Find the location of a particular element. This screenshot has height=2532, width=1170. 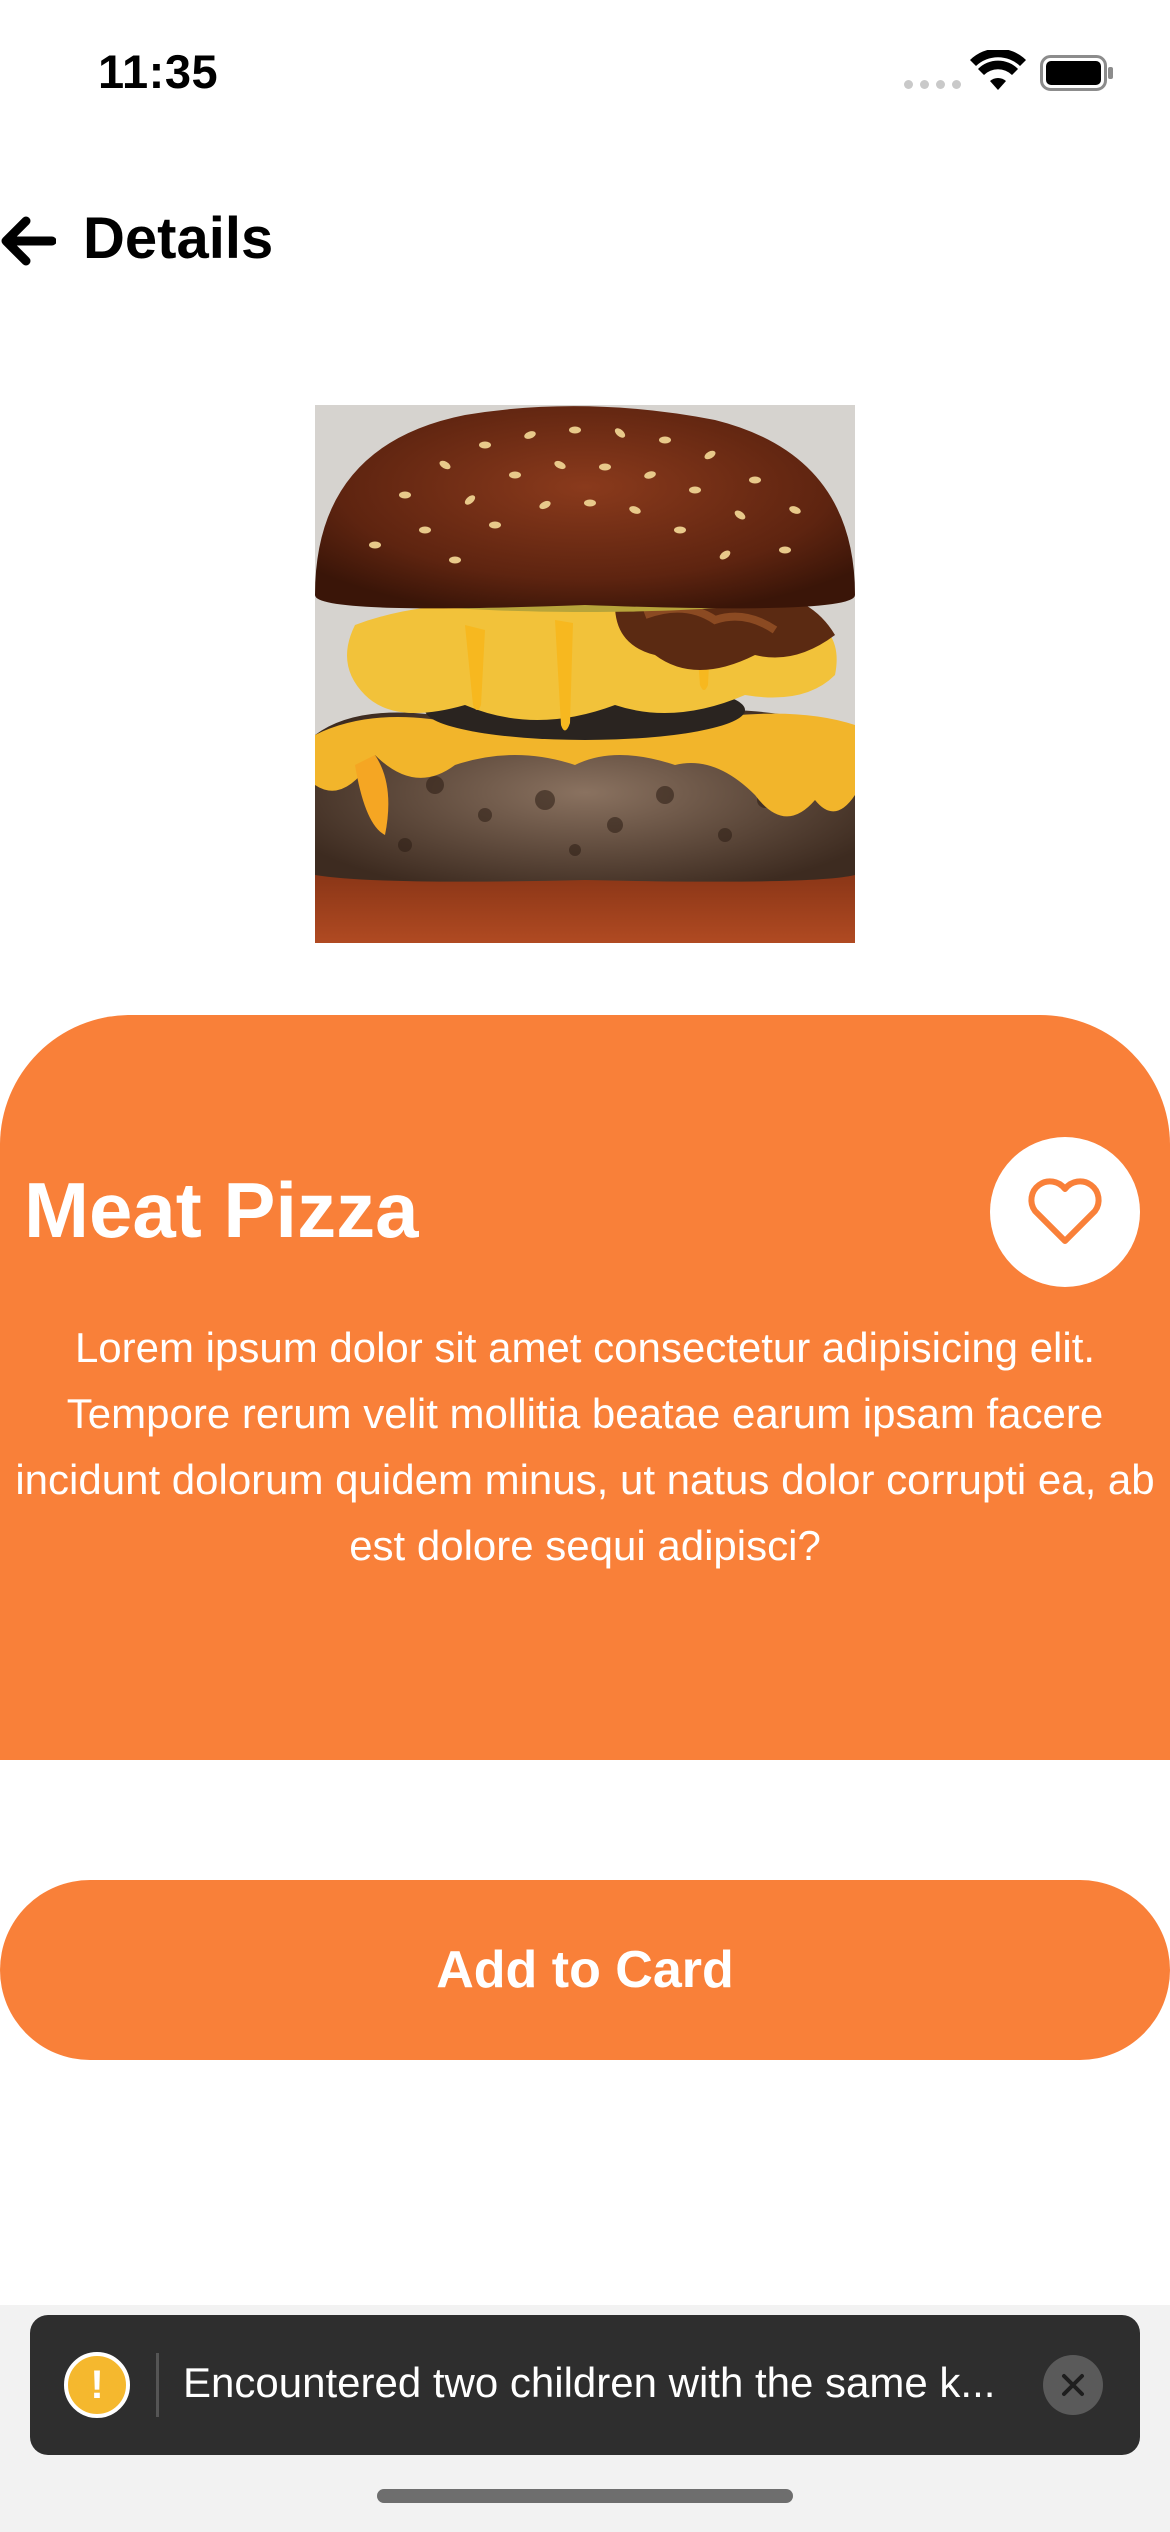

heart-icon is located at coordinates (1065, 1211).